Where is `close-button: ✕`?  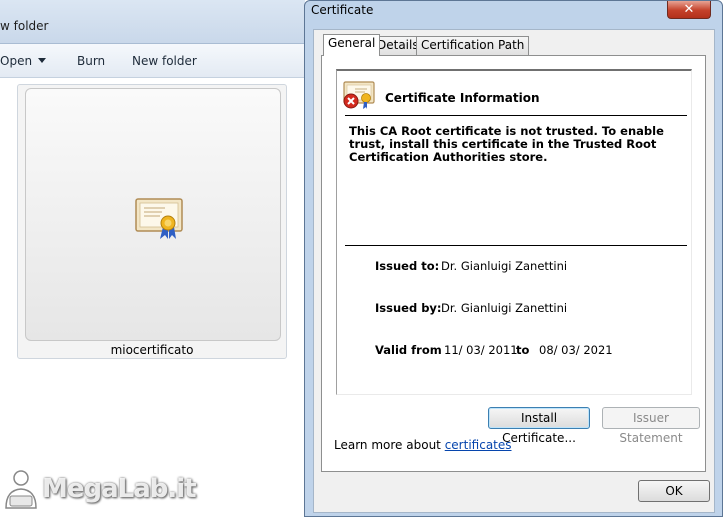
close-button: ✕ is located at coordinates (689, 10).